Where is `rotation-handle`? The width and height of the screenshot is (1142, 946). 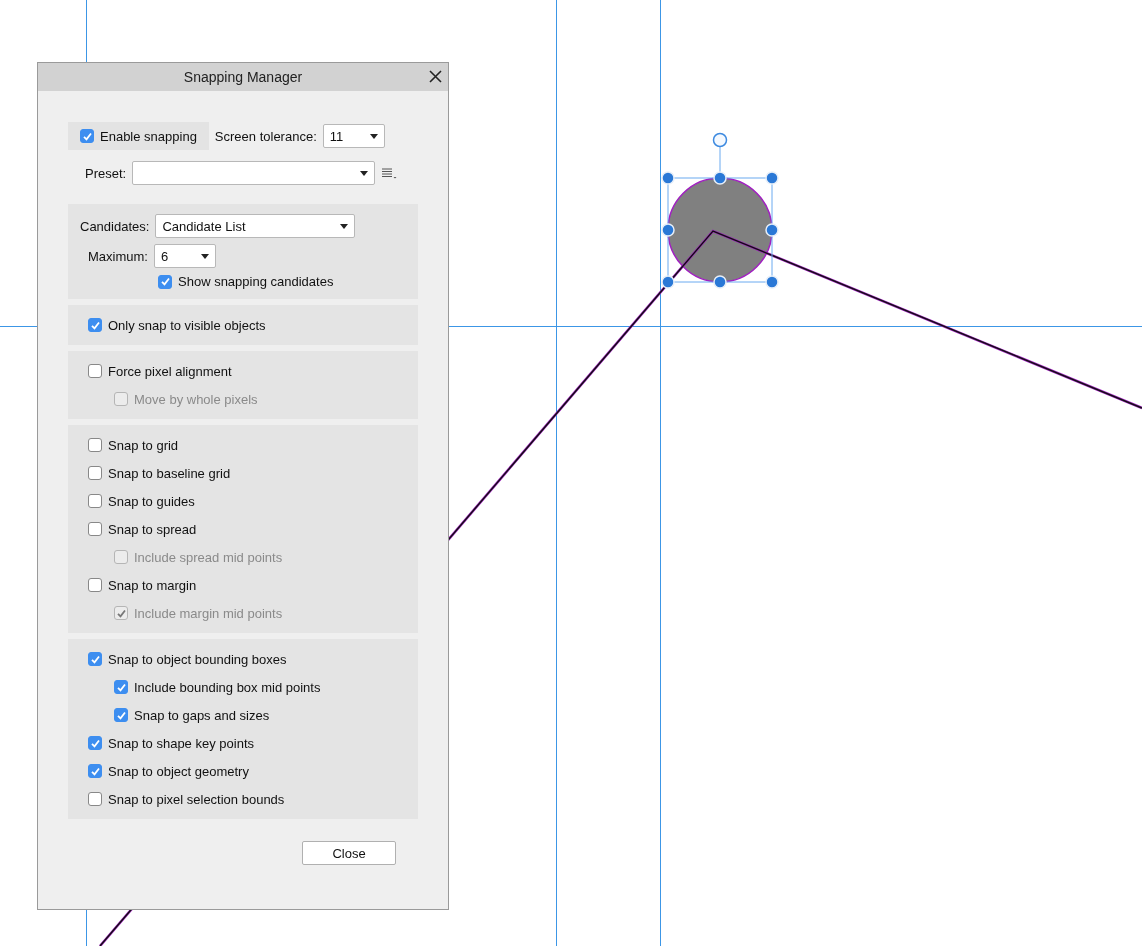 rotation-handle is located at coordinates (720, 140).